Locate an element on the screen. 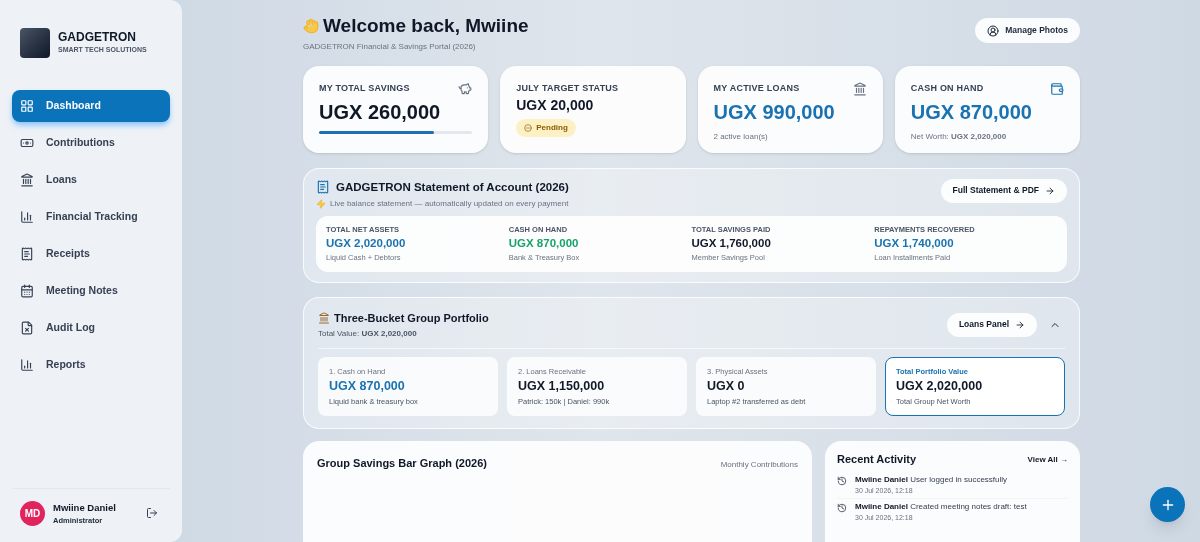 The image size is (1200, 542). brand-name: GADGETRON is located at coordinates (97, 38).